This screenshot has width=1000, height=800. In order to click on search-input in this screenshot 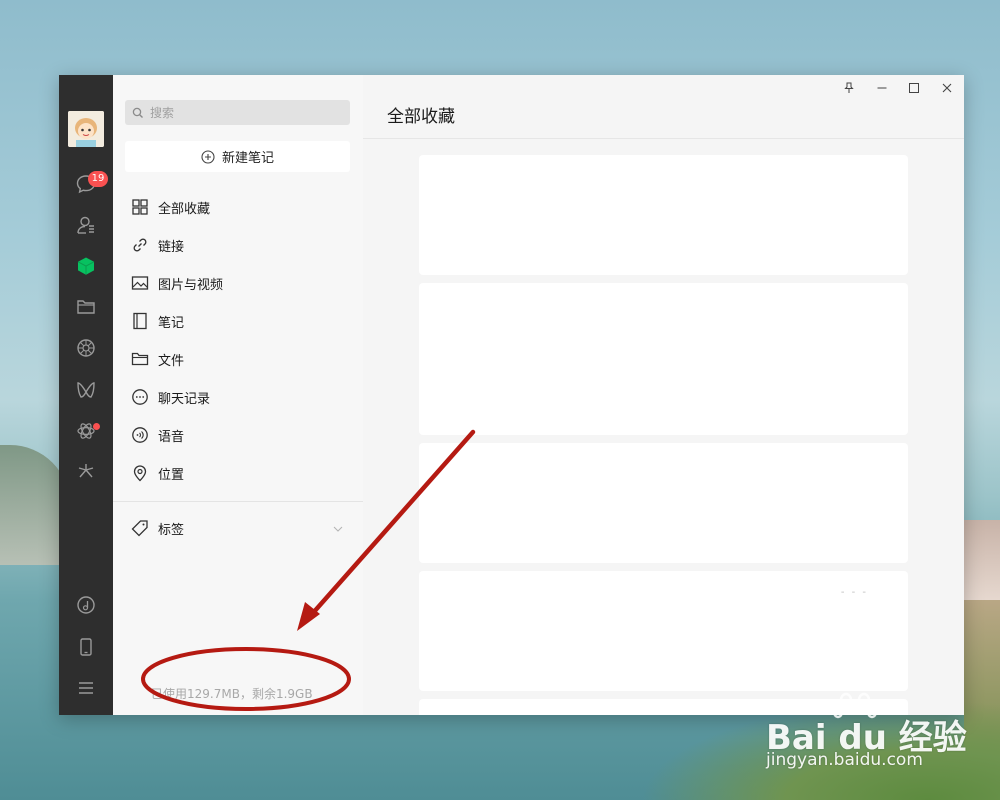, I will do `click(240, 112)`.